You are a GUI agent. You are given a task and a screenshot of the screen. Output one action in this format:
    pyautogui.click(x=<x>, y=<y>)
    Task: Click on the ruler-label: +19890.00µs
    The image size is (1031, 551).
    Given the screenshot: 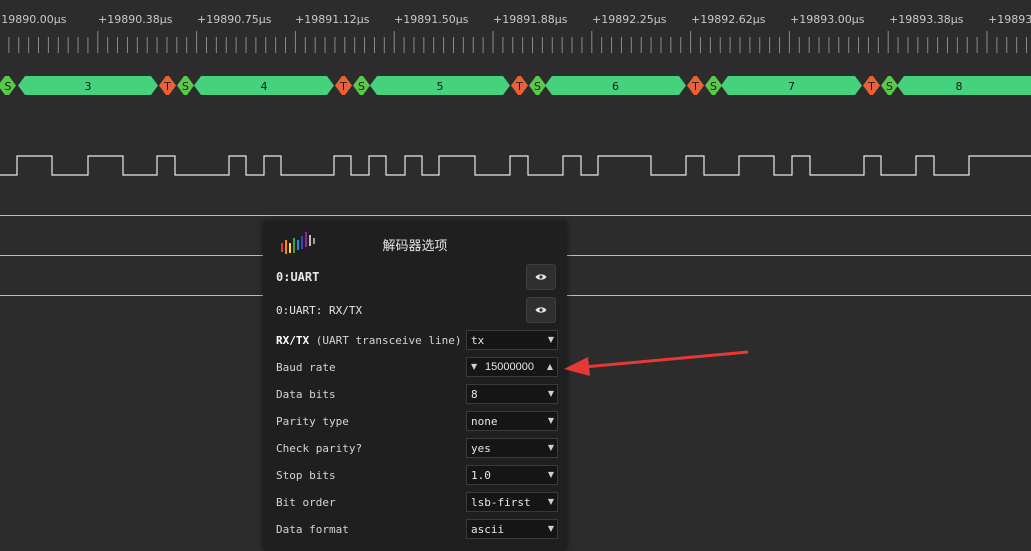 What is the action you would take?
    pyautogui.click(x=33, y=19)
    